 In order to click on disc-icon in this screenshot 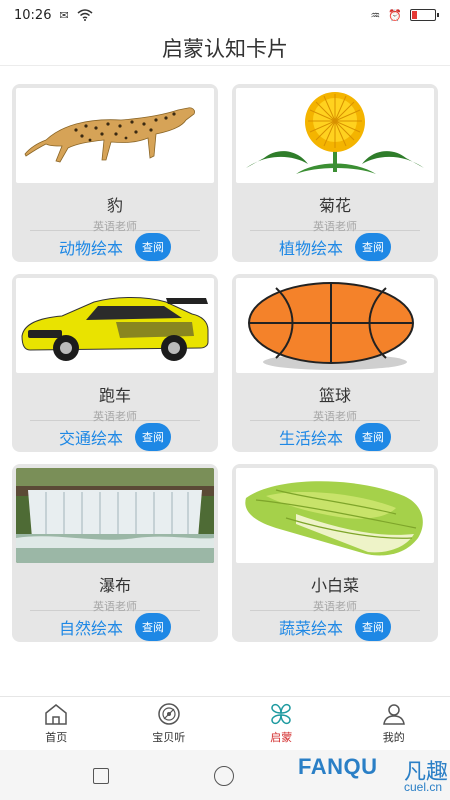, I will do `click(169, 714)`.